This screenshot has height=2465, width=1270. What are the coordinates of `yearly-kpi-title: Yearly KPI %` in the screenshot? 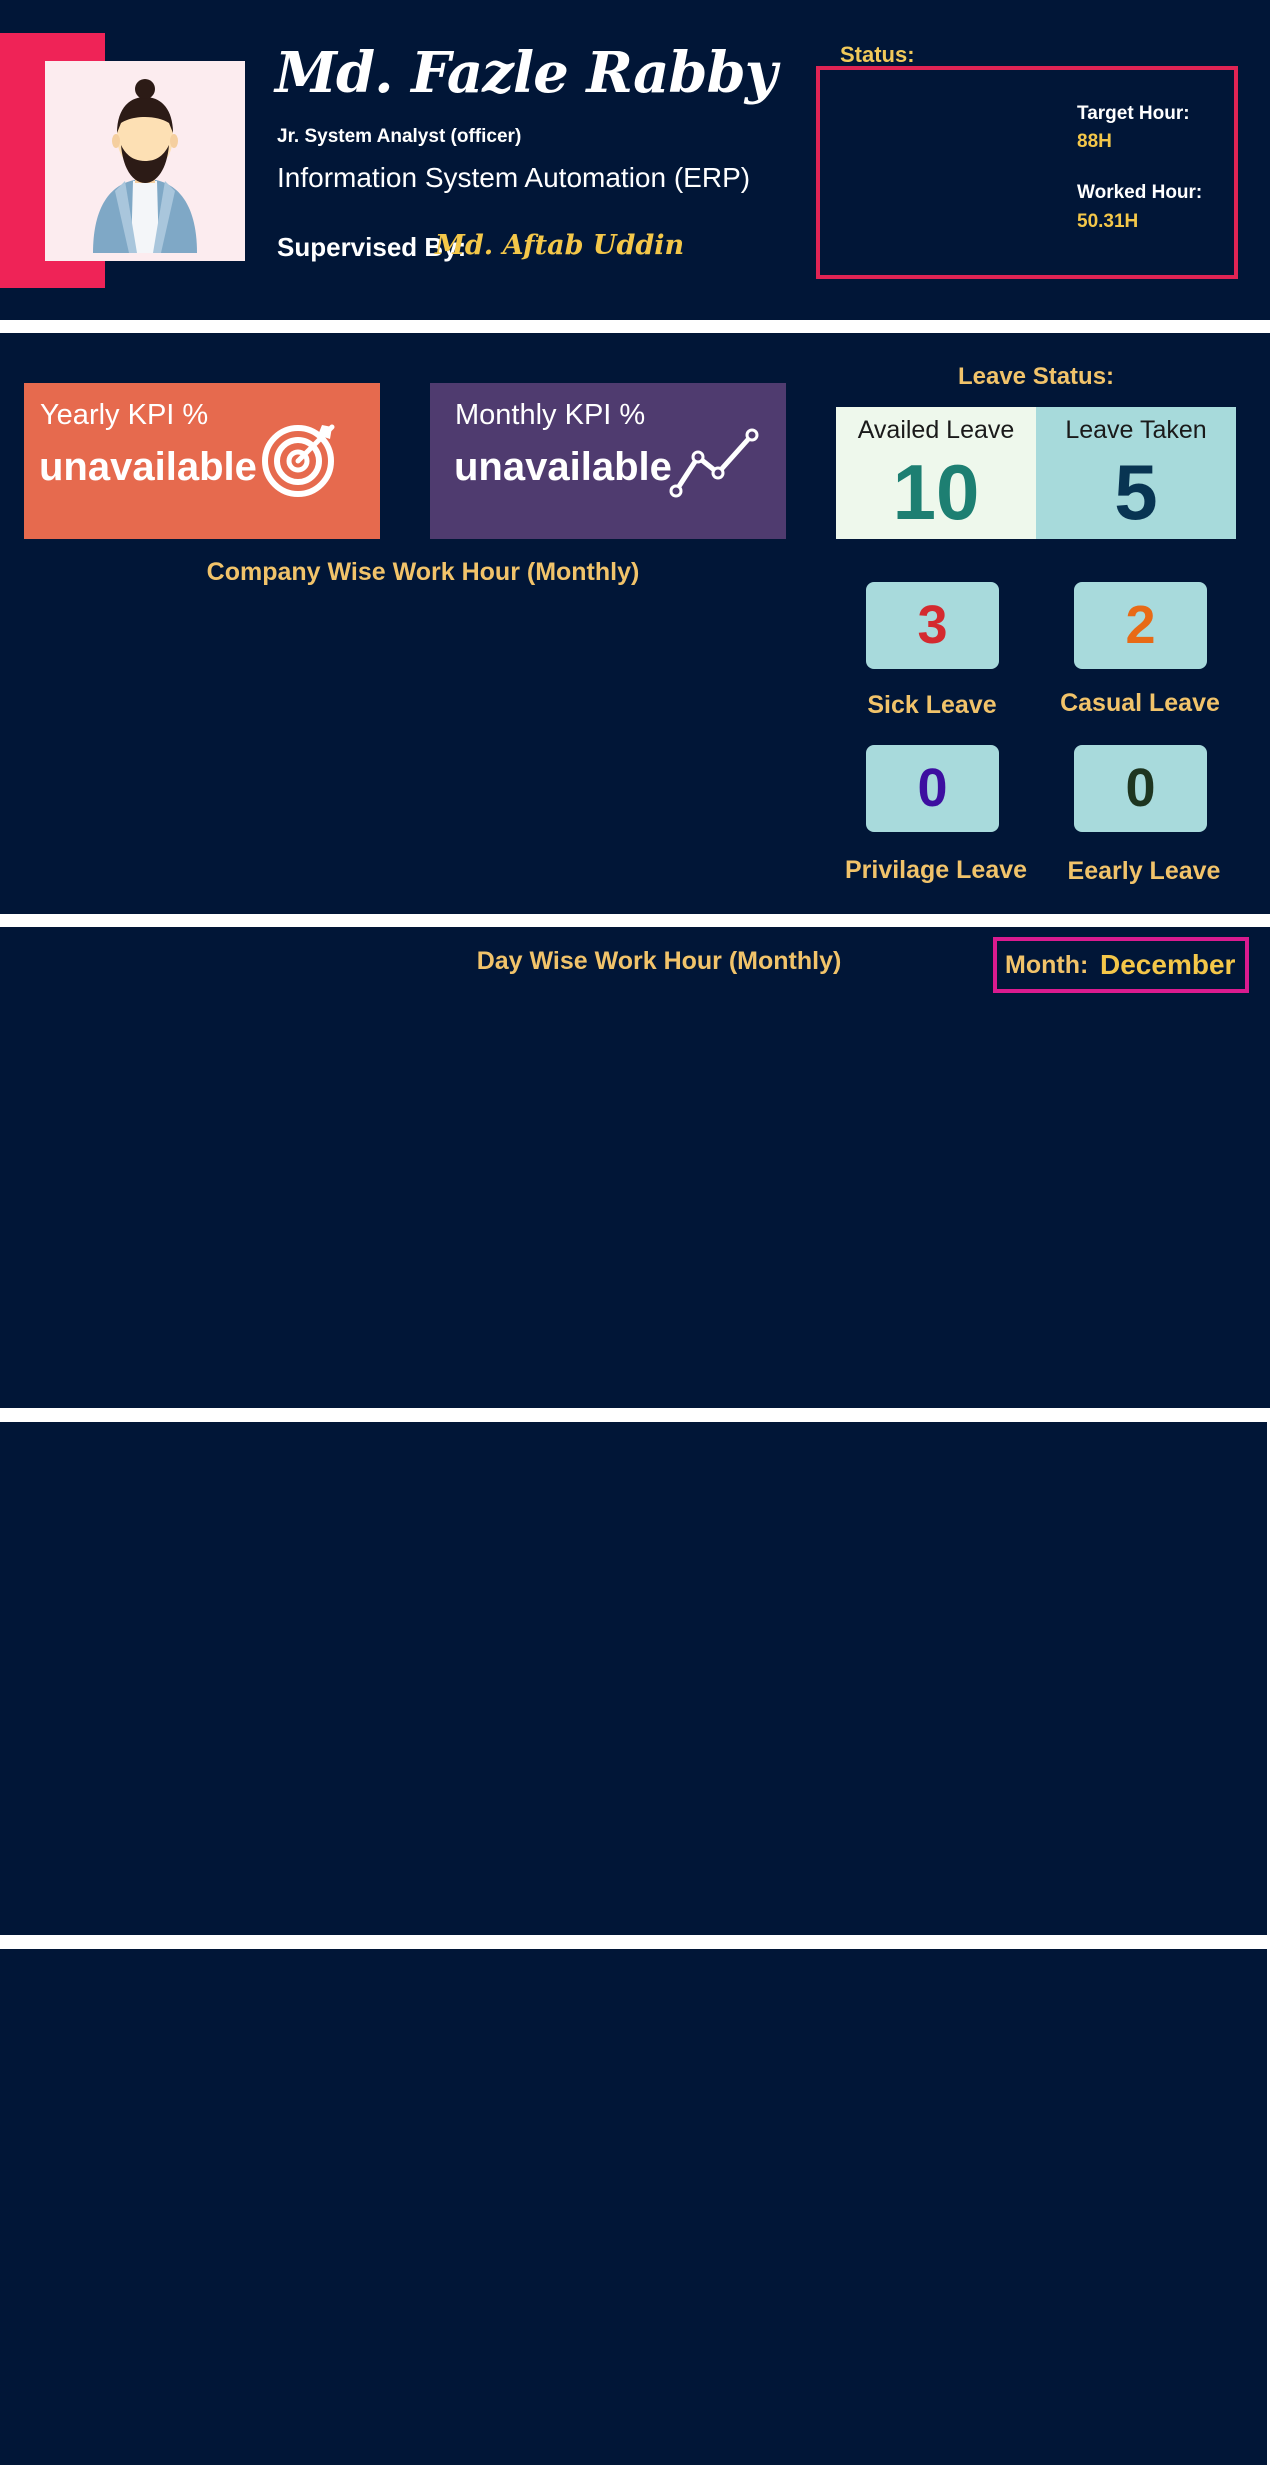 It's located at (124, 415).